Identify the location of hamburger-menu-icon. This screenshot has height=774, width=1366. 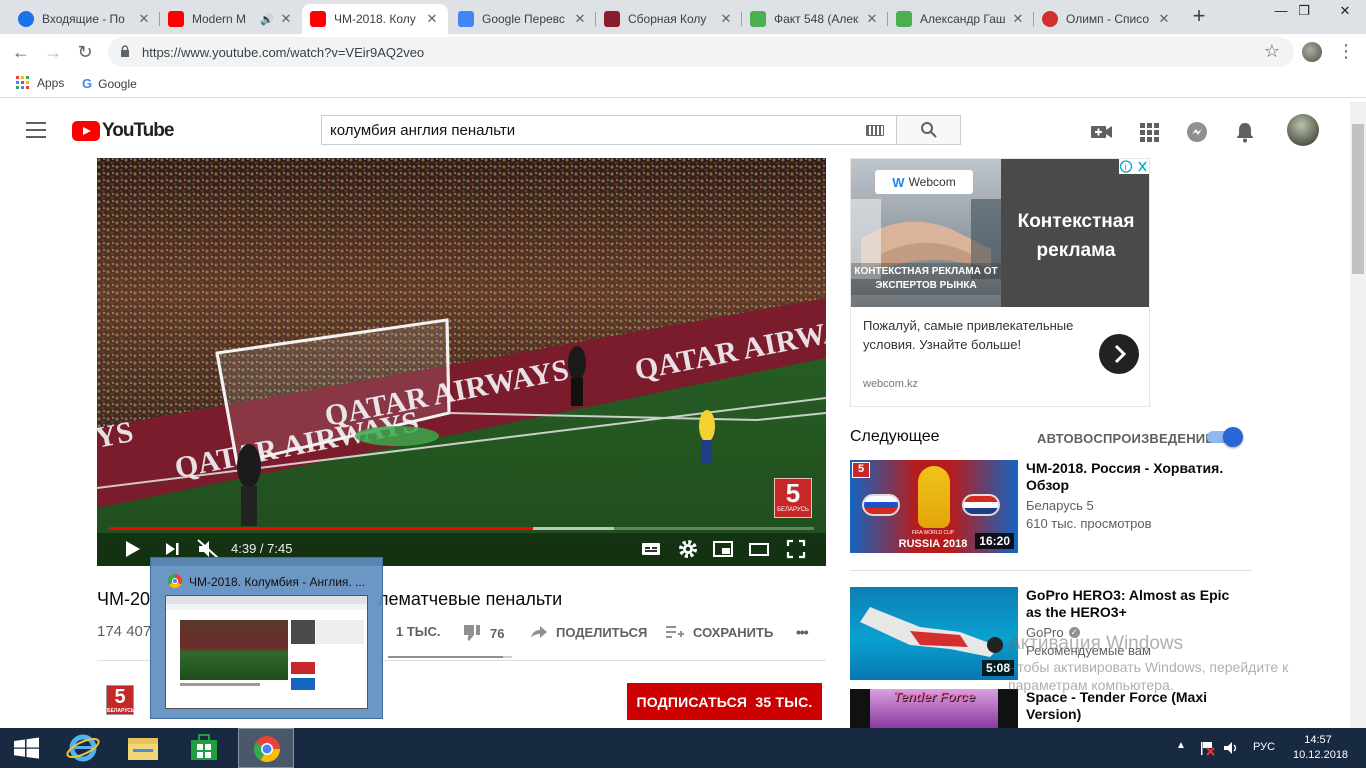
(36, 130).